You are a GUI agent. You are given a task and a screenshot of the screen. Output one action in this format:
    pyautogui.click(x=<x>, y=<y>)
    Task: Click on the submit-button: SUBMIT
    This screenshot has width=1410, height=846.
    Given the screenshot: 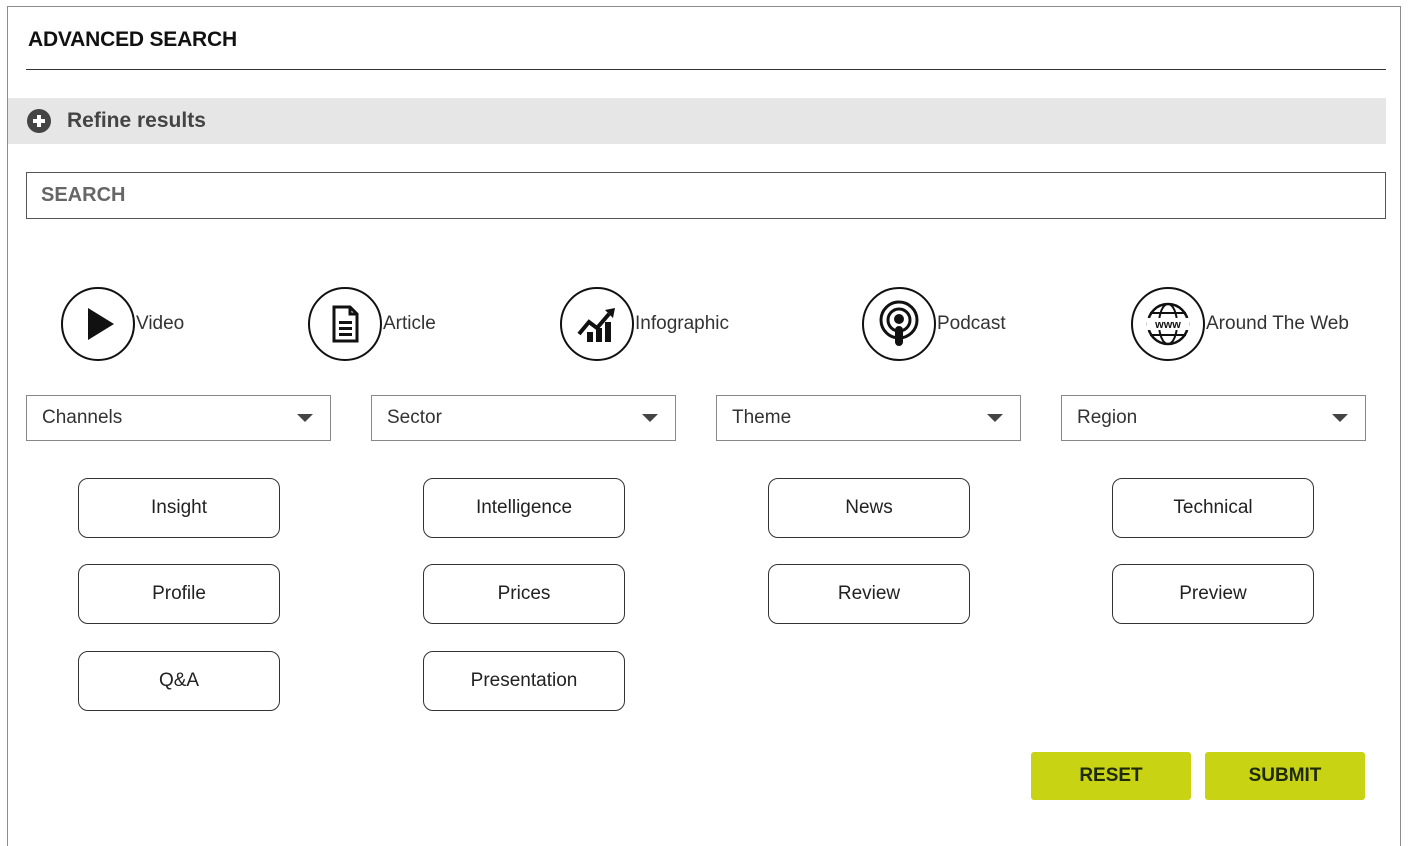 What is the action you would take?
    pyautogui.click(x=1285, y=776)
    